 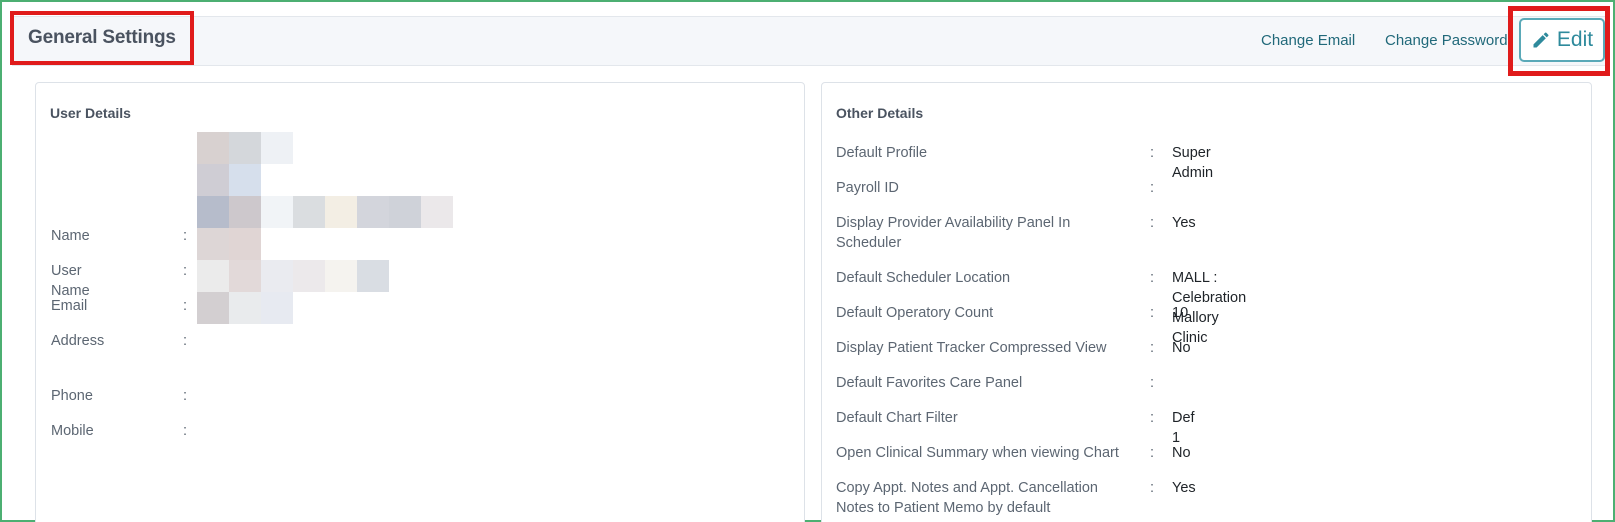 I want to click on field-label: Email, so click(x=69, y=306).